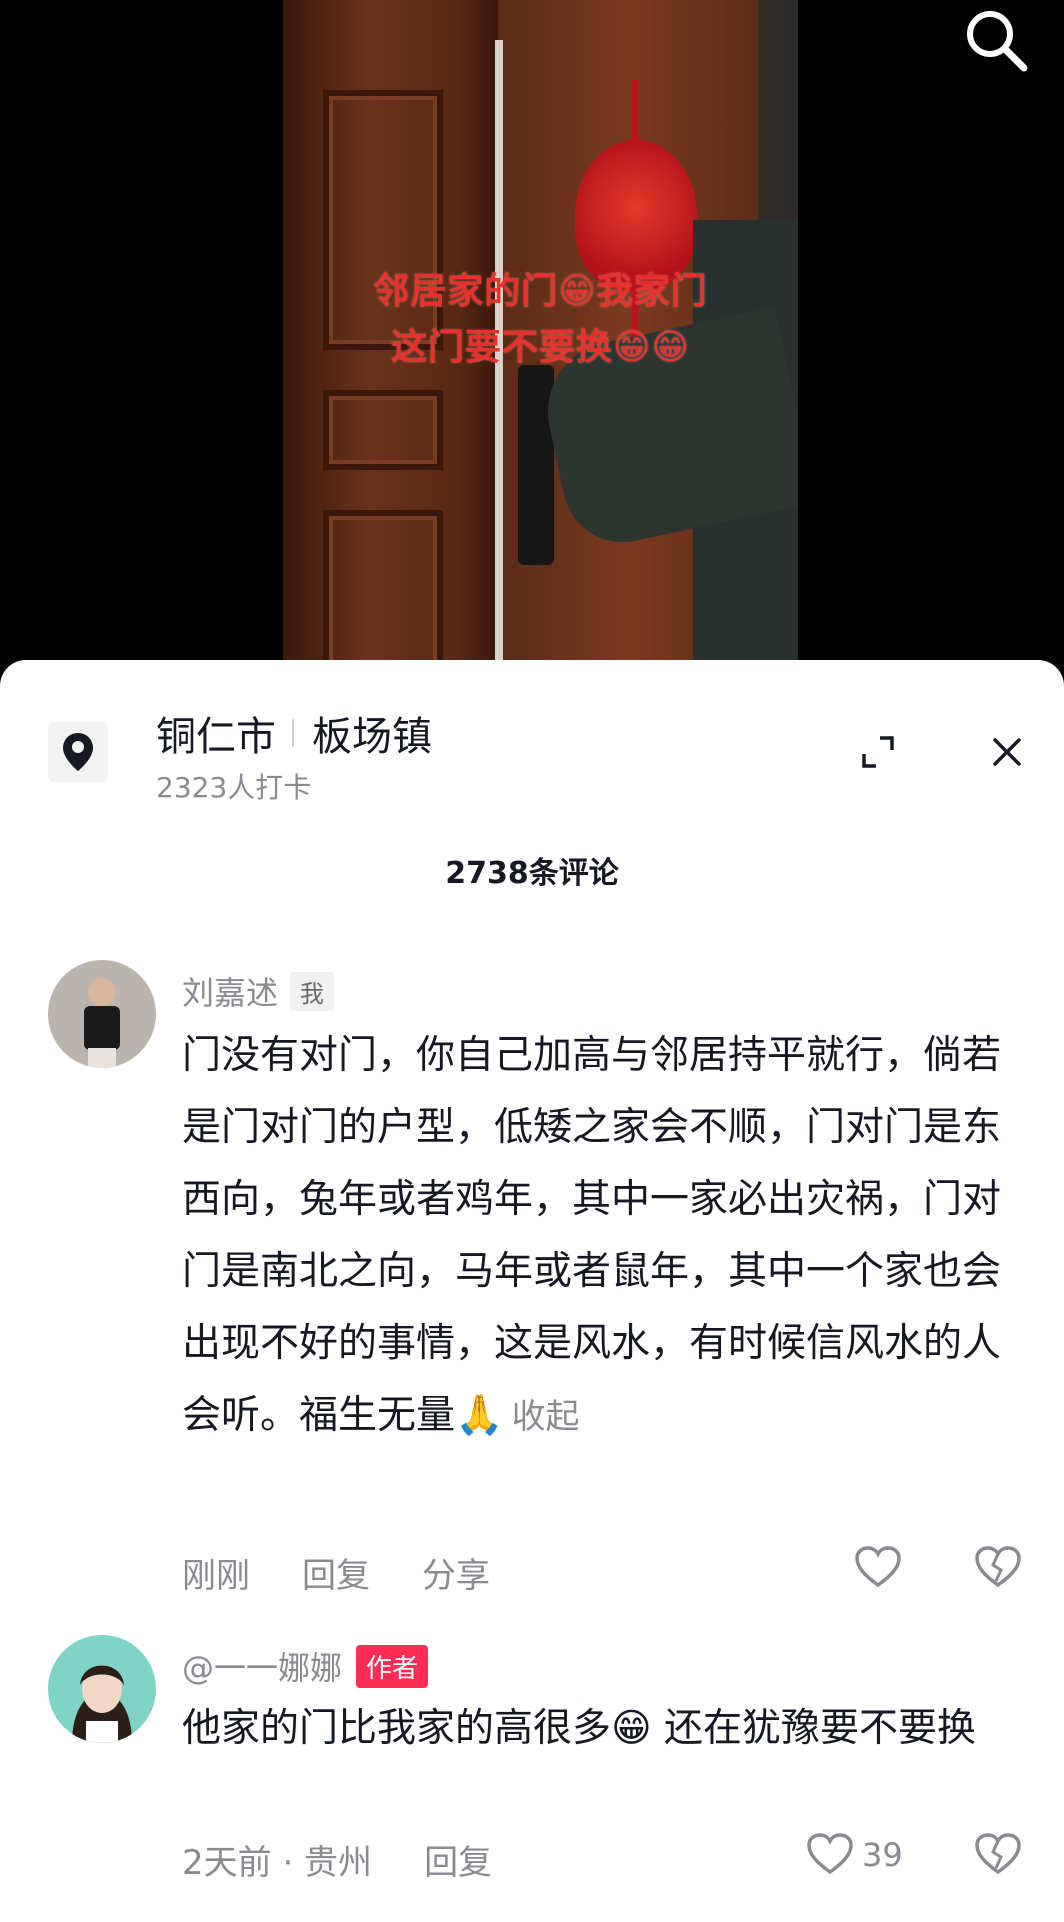  I want to click on author-tag: 作者, so click(392, 1666).